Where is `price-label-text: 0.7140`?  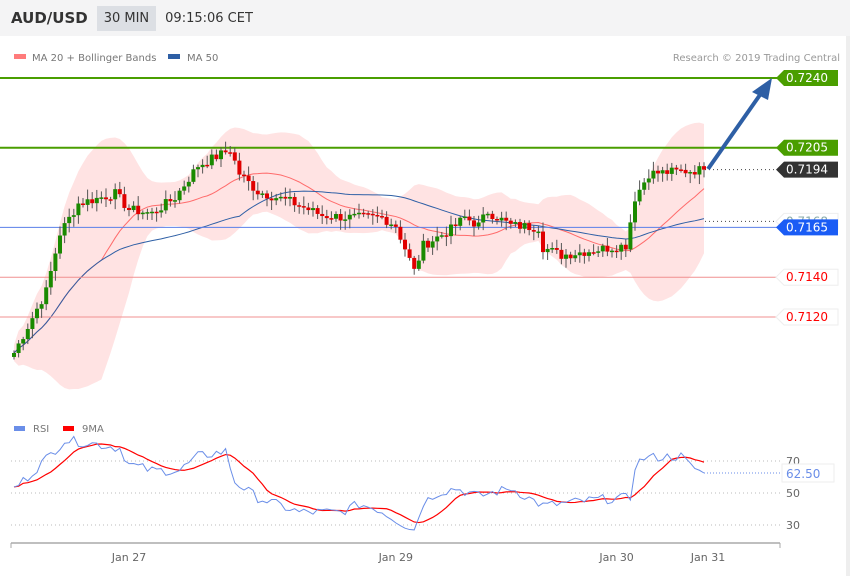 price-label-text: 0.7140 is located at coordinates (807, 277).